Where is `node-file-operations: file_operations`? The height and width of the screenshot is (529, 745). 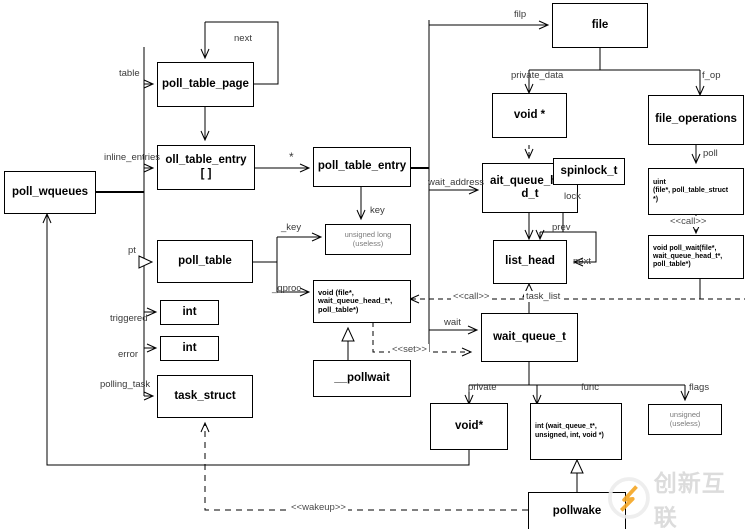 node-file-operations: file_operations is located at coordinates (696, 120).